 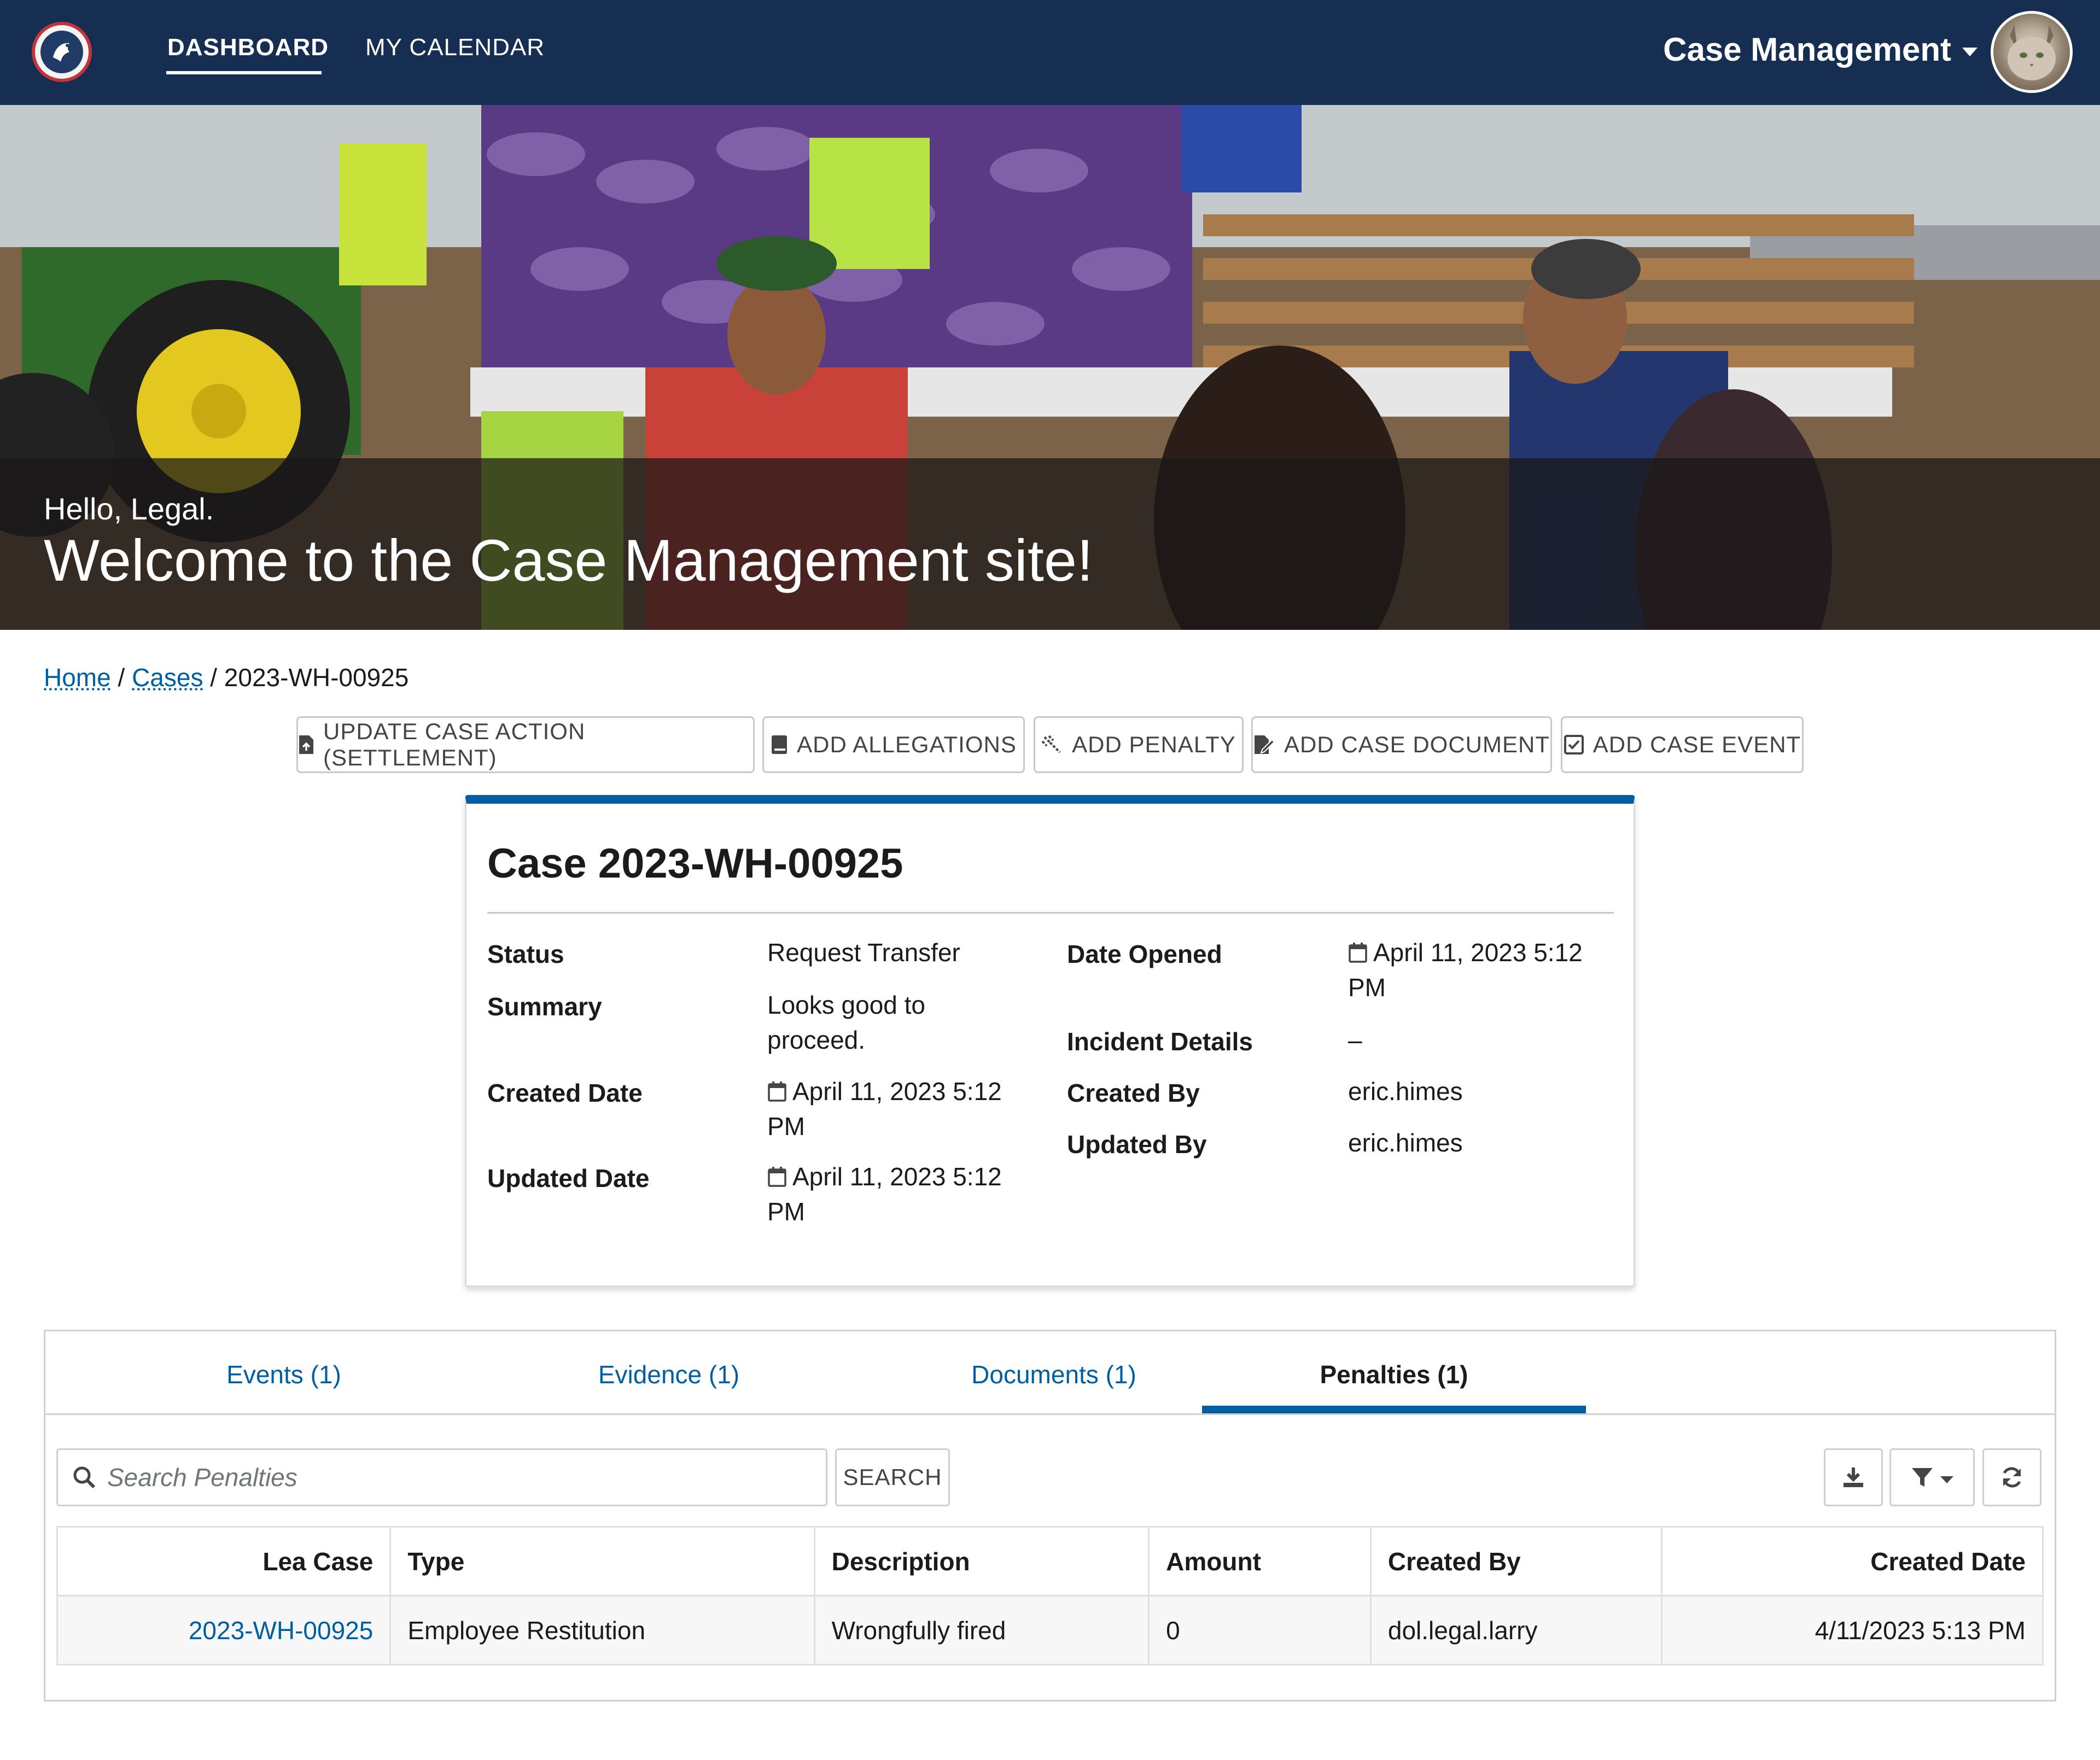 What do you see at coordinates (897, 1091) in the screenshot?
I see `created-date-line: April 11, 2023 5:12` at bounding box center [897, 1091].